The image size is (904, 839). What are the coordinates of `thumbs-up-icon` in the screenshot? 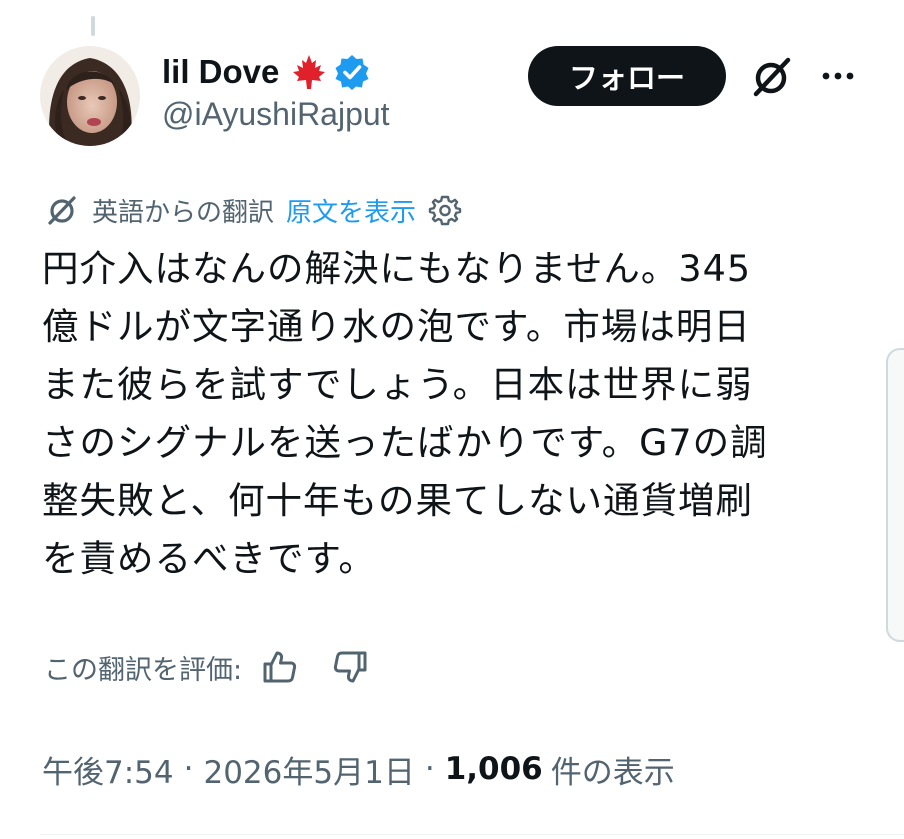 It's located at (280, 667).